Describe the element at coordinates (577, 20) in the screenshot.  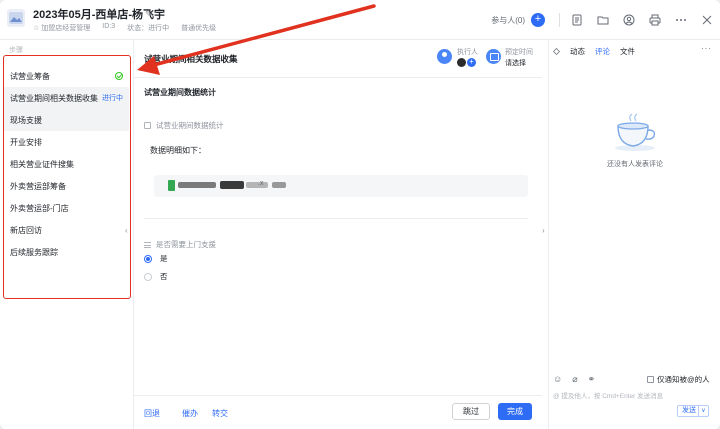
I see `document-icon` at that location.